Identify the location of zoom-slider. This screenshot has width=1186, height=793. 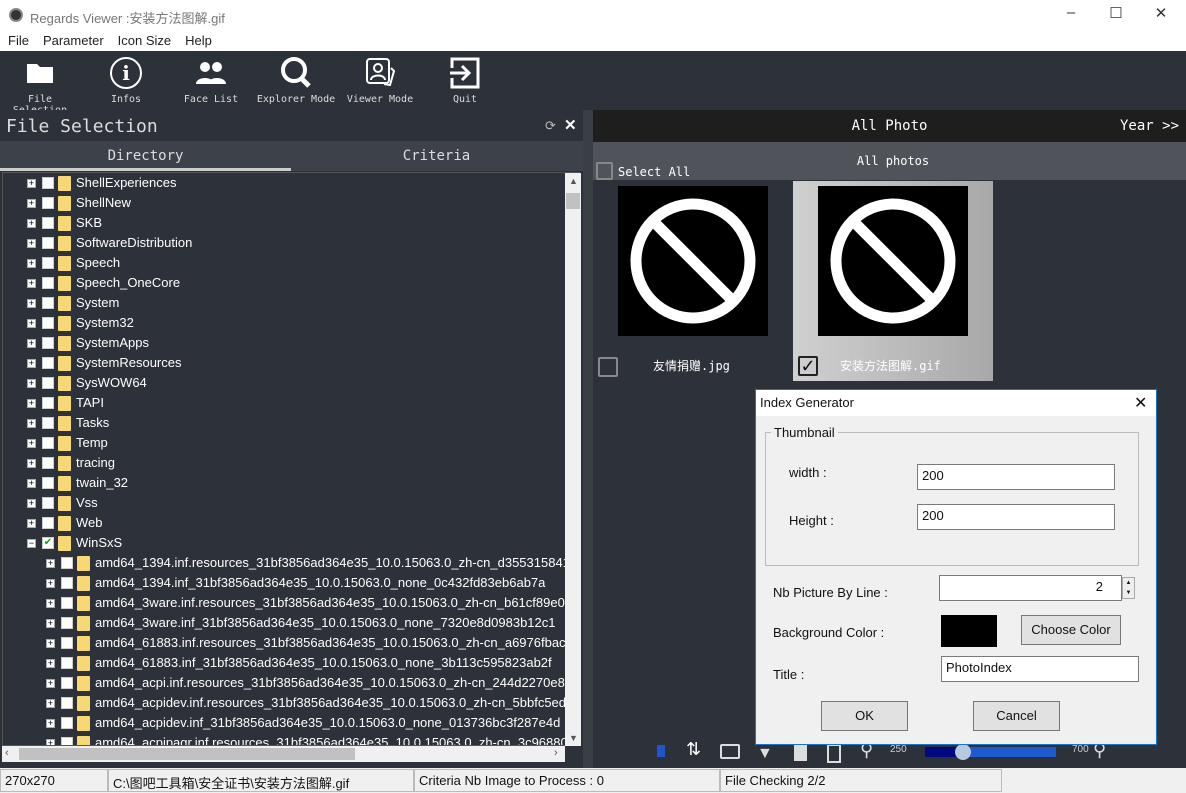
(990, 752).